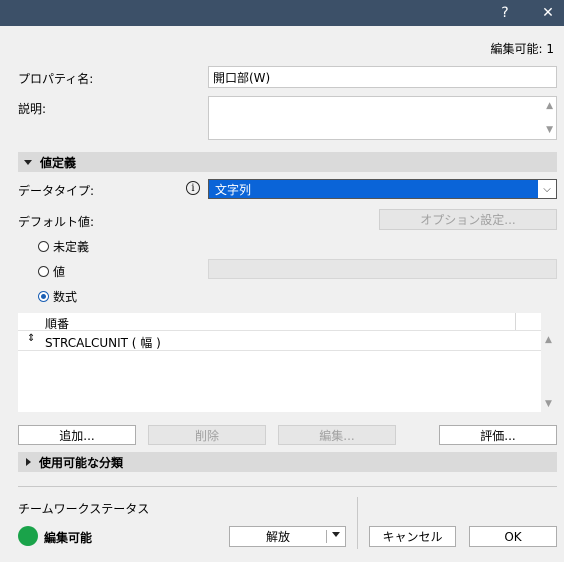 The height and width of the screenshot is (562, 564). What do you see at coordinates (287, 462) in the screenshot?
I see `available-classes-section: 使用可能な分類` at bounding box center [287, 462].